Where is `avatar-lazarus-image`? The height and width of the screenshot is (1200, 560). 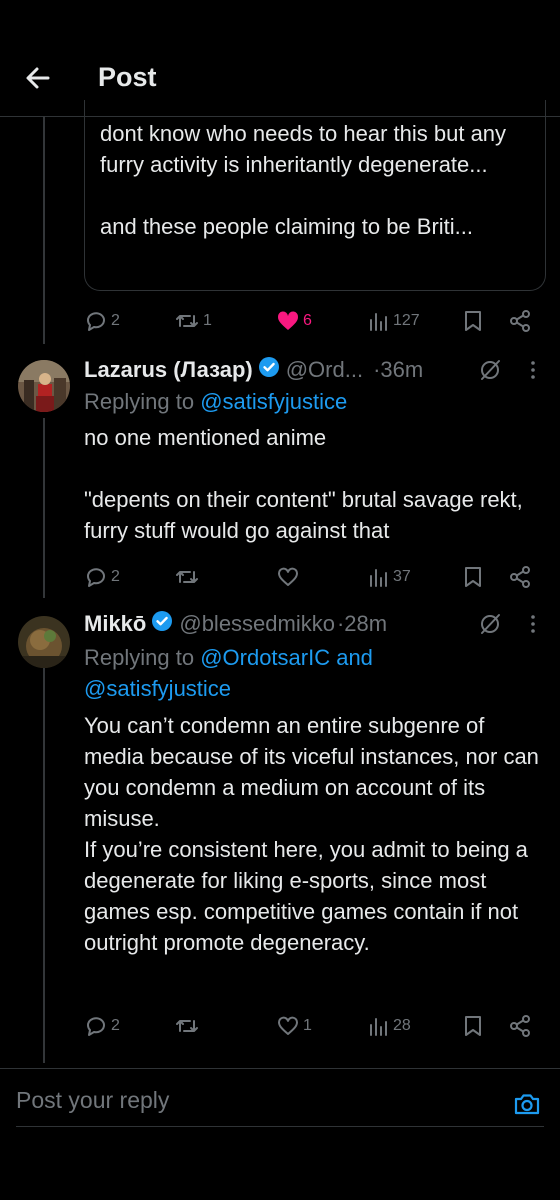 avatar-lazarus-image is located at coordinates (44, 386).